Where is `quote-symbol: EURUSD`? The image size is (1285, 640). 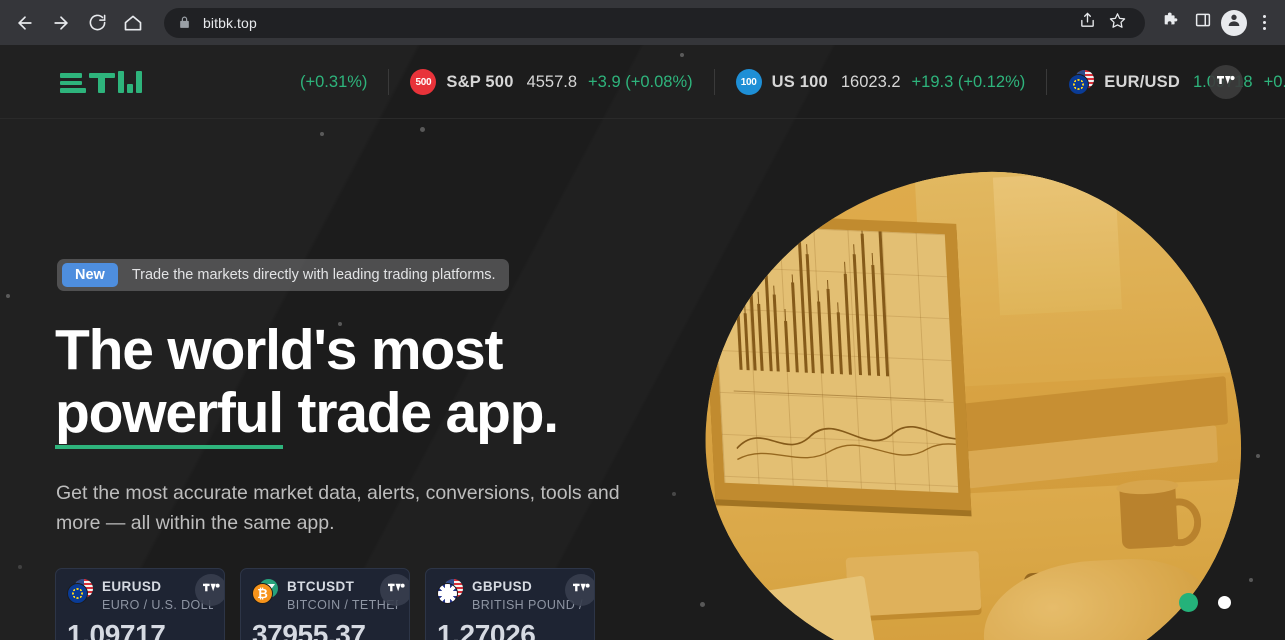 quote-symbol: EURUSD is located at coordinates (132, 586).